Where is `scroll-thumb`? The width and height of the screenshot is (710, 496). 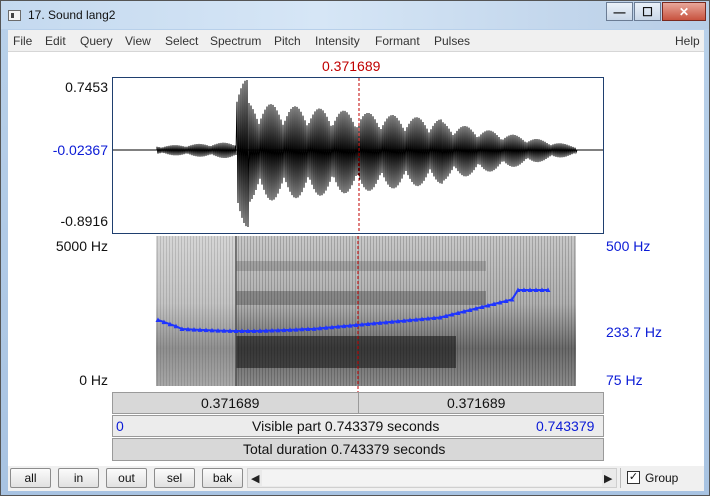 scroll-thumb is located at coordinates (432, 478).